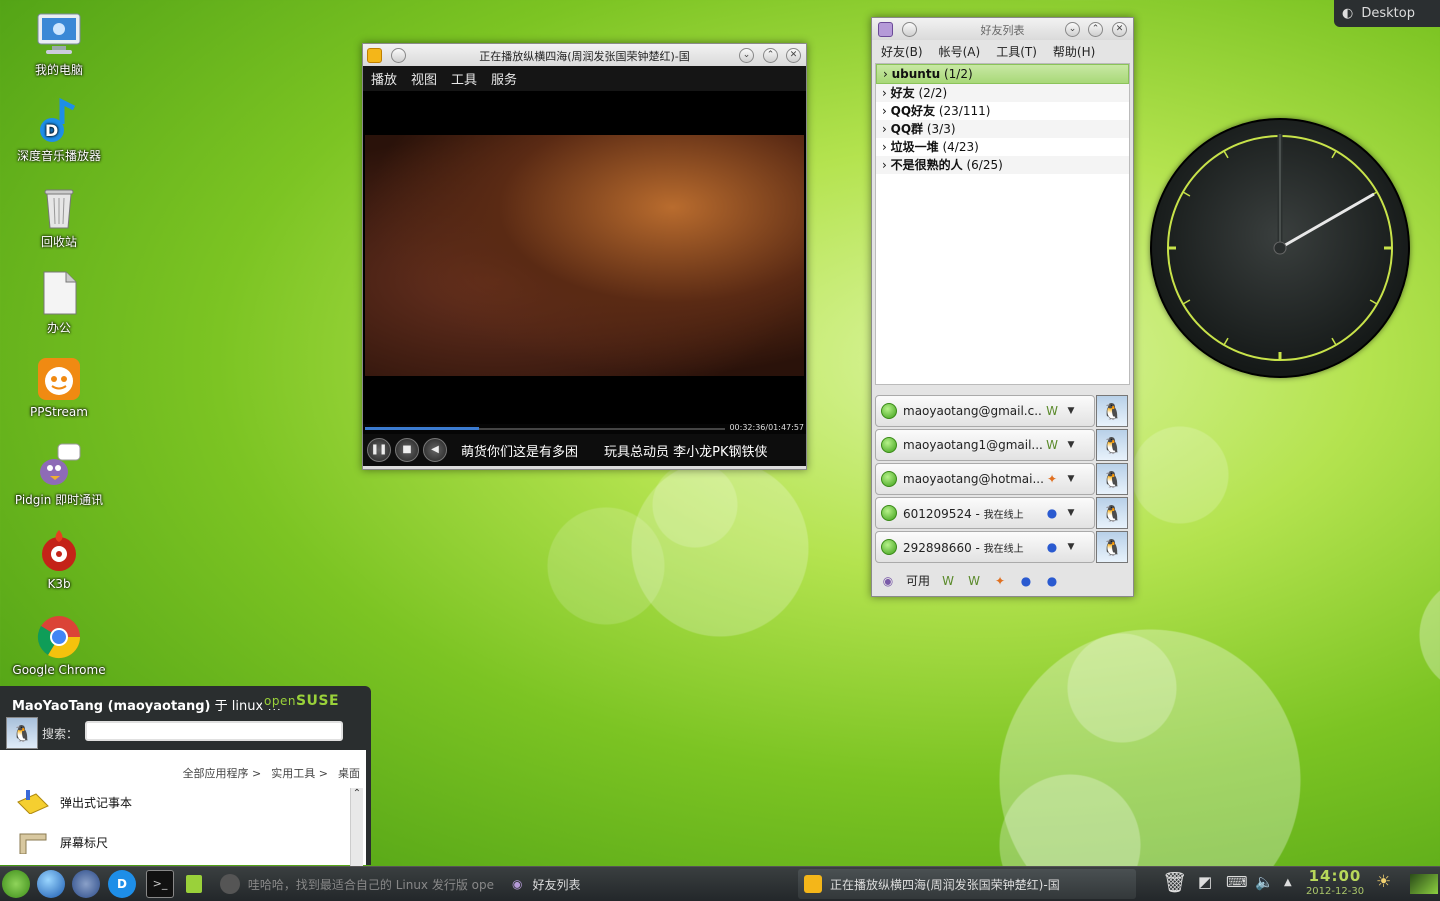  Describe the element at coordinates (584, 55) in the screenshot. I see `player-titlebar: 正在播放纵横四海(周润发张国荣钟楚红)-国 ⌄ ⌃ ✕` at that location.